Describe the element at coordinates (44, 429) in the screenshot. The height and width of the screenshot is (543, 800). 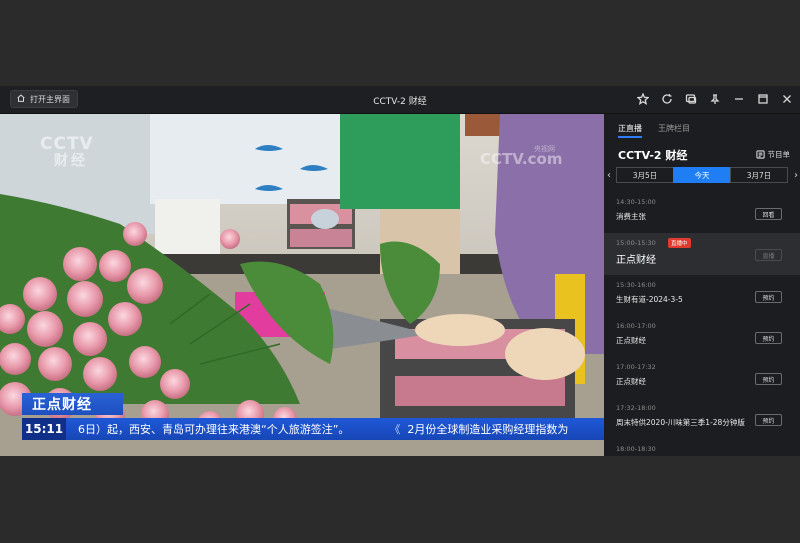
I see `ticker-clock: 15:11` at that location.